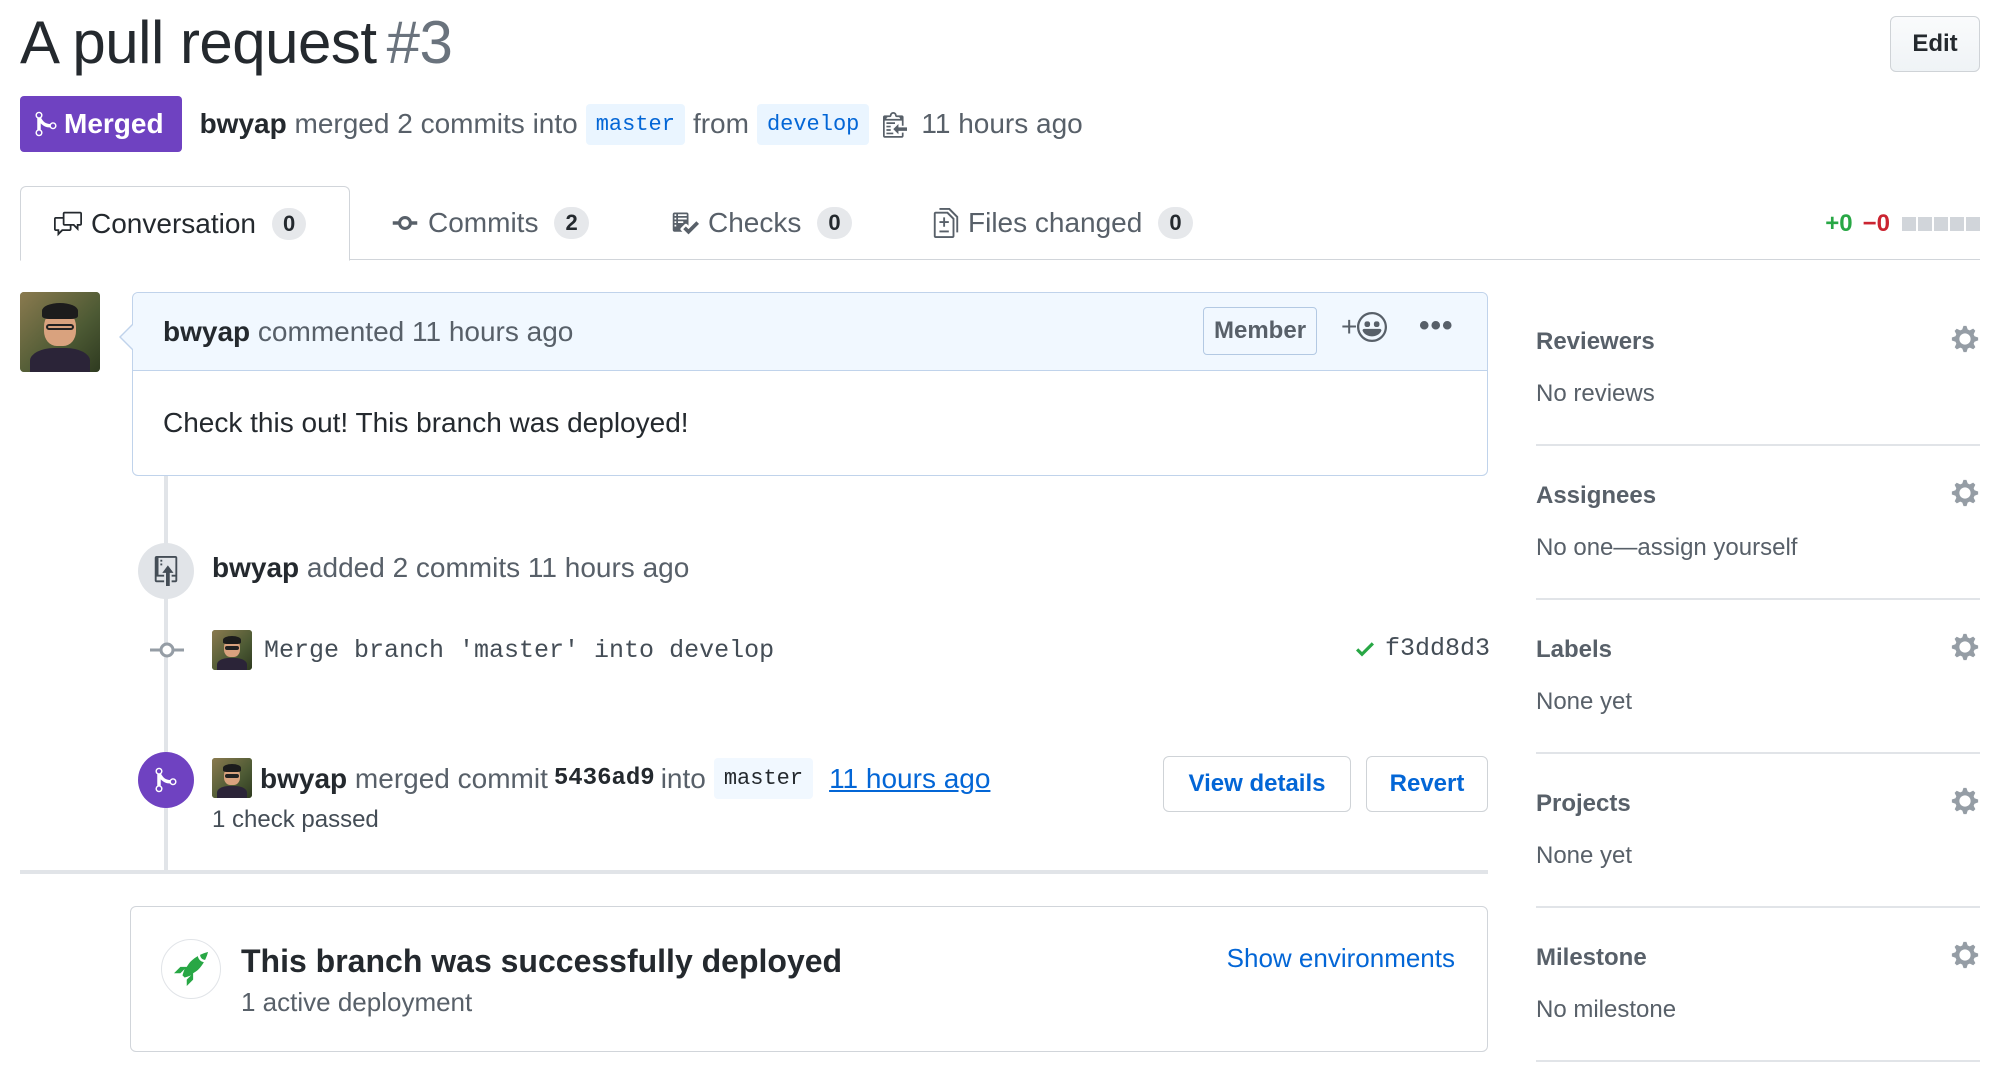 The width and height of the screenshot is (1998, 1074). What do you see at coordinates (1595, 342) in the screenshot?
I see `sidebar-heading: Reviewers` at bounding box center [1595, 342].